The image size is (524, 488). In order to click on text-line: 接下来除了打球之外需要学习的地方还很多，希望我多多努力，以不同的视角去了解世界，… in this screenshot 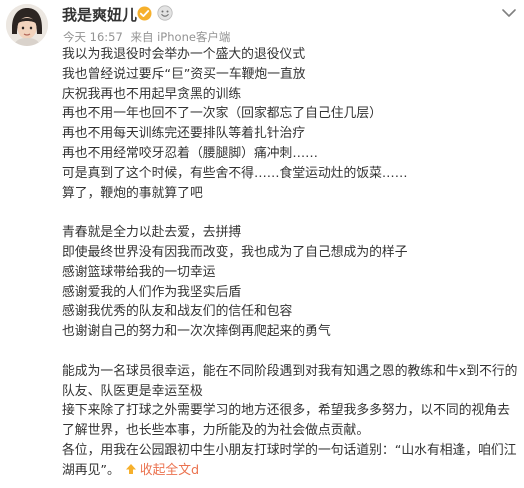, I will do `click(286, 421)`.